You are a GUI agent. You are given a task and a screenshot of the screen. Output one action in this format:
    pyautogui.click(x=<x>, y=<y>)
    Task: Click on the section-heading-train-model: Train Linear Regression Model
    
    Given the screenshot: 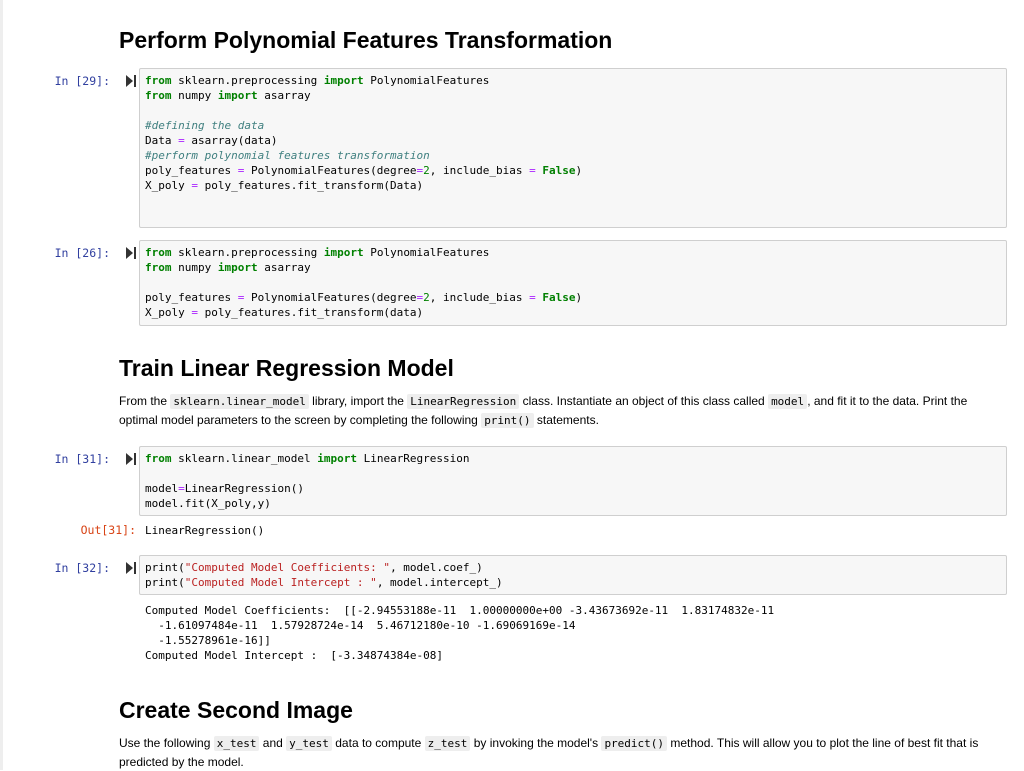 What is the action you would take?
    pyautogui.click(x=286, y=368)
    